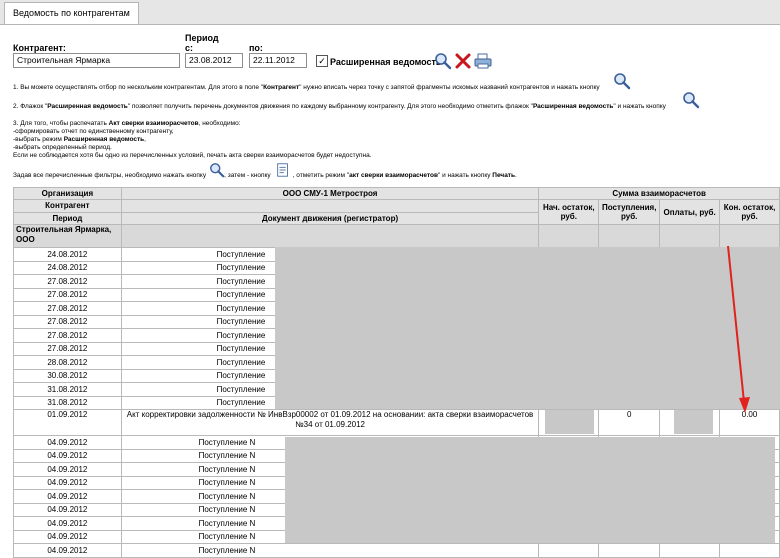  Describe the element at coordinates (330, 550) in the screenshot. I see `row-document: Поступление N` at that location.